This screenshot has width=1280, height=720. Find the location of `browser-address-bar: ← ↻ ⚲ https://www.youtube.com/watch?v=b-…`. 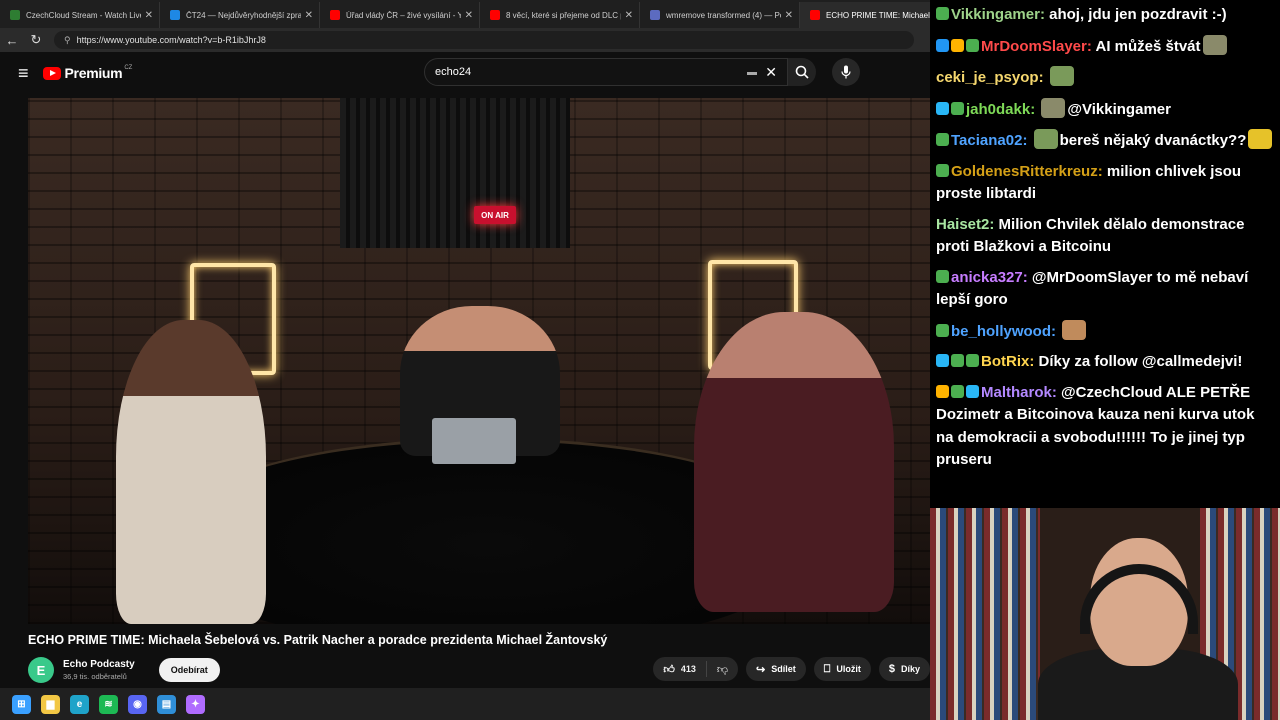

browser-address-bar: ← ↻ ⚲ https://www.youtube.com/watch?v=b-… is located at coordinates (465, 40).